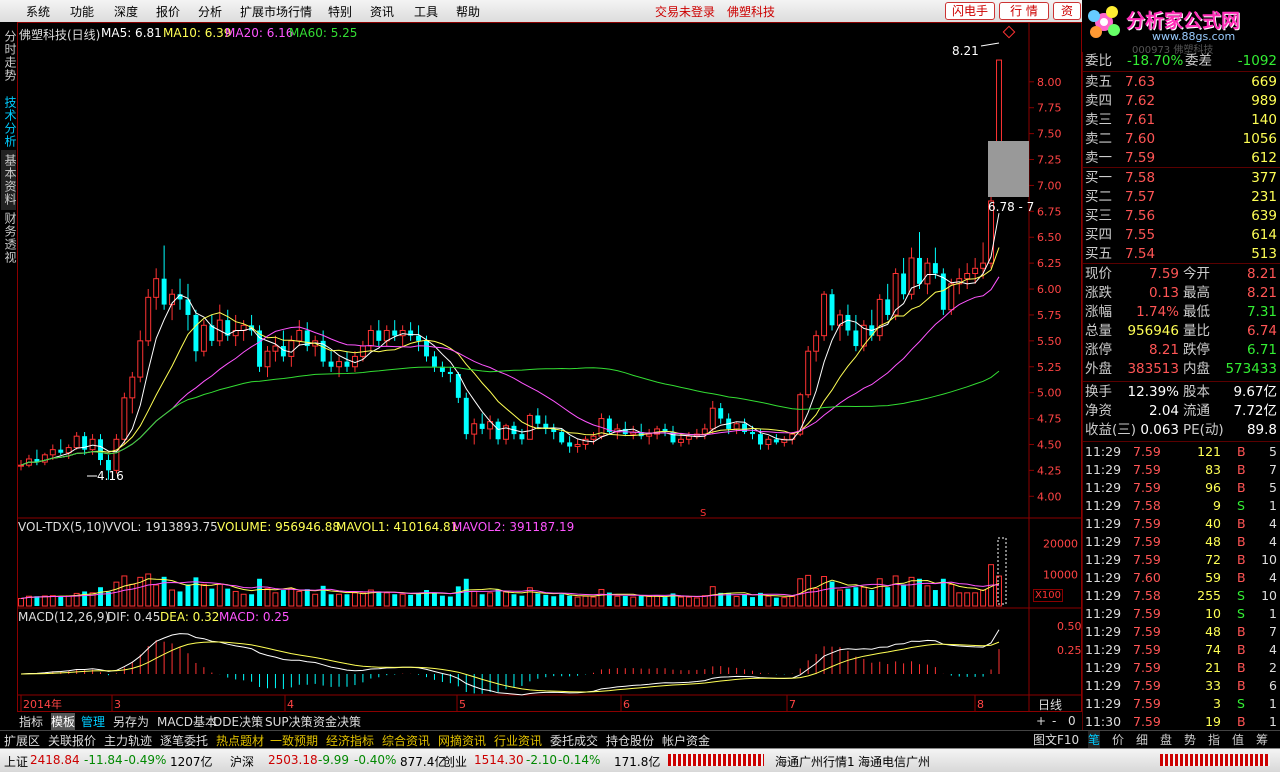 The height and width of the screenshot is (772, 1280). What do you see at coordinates (9, 56) in the screenshot?
I see `tab-time-share: 分时走势` at bounding box center [9, 56].